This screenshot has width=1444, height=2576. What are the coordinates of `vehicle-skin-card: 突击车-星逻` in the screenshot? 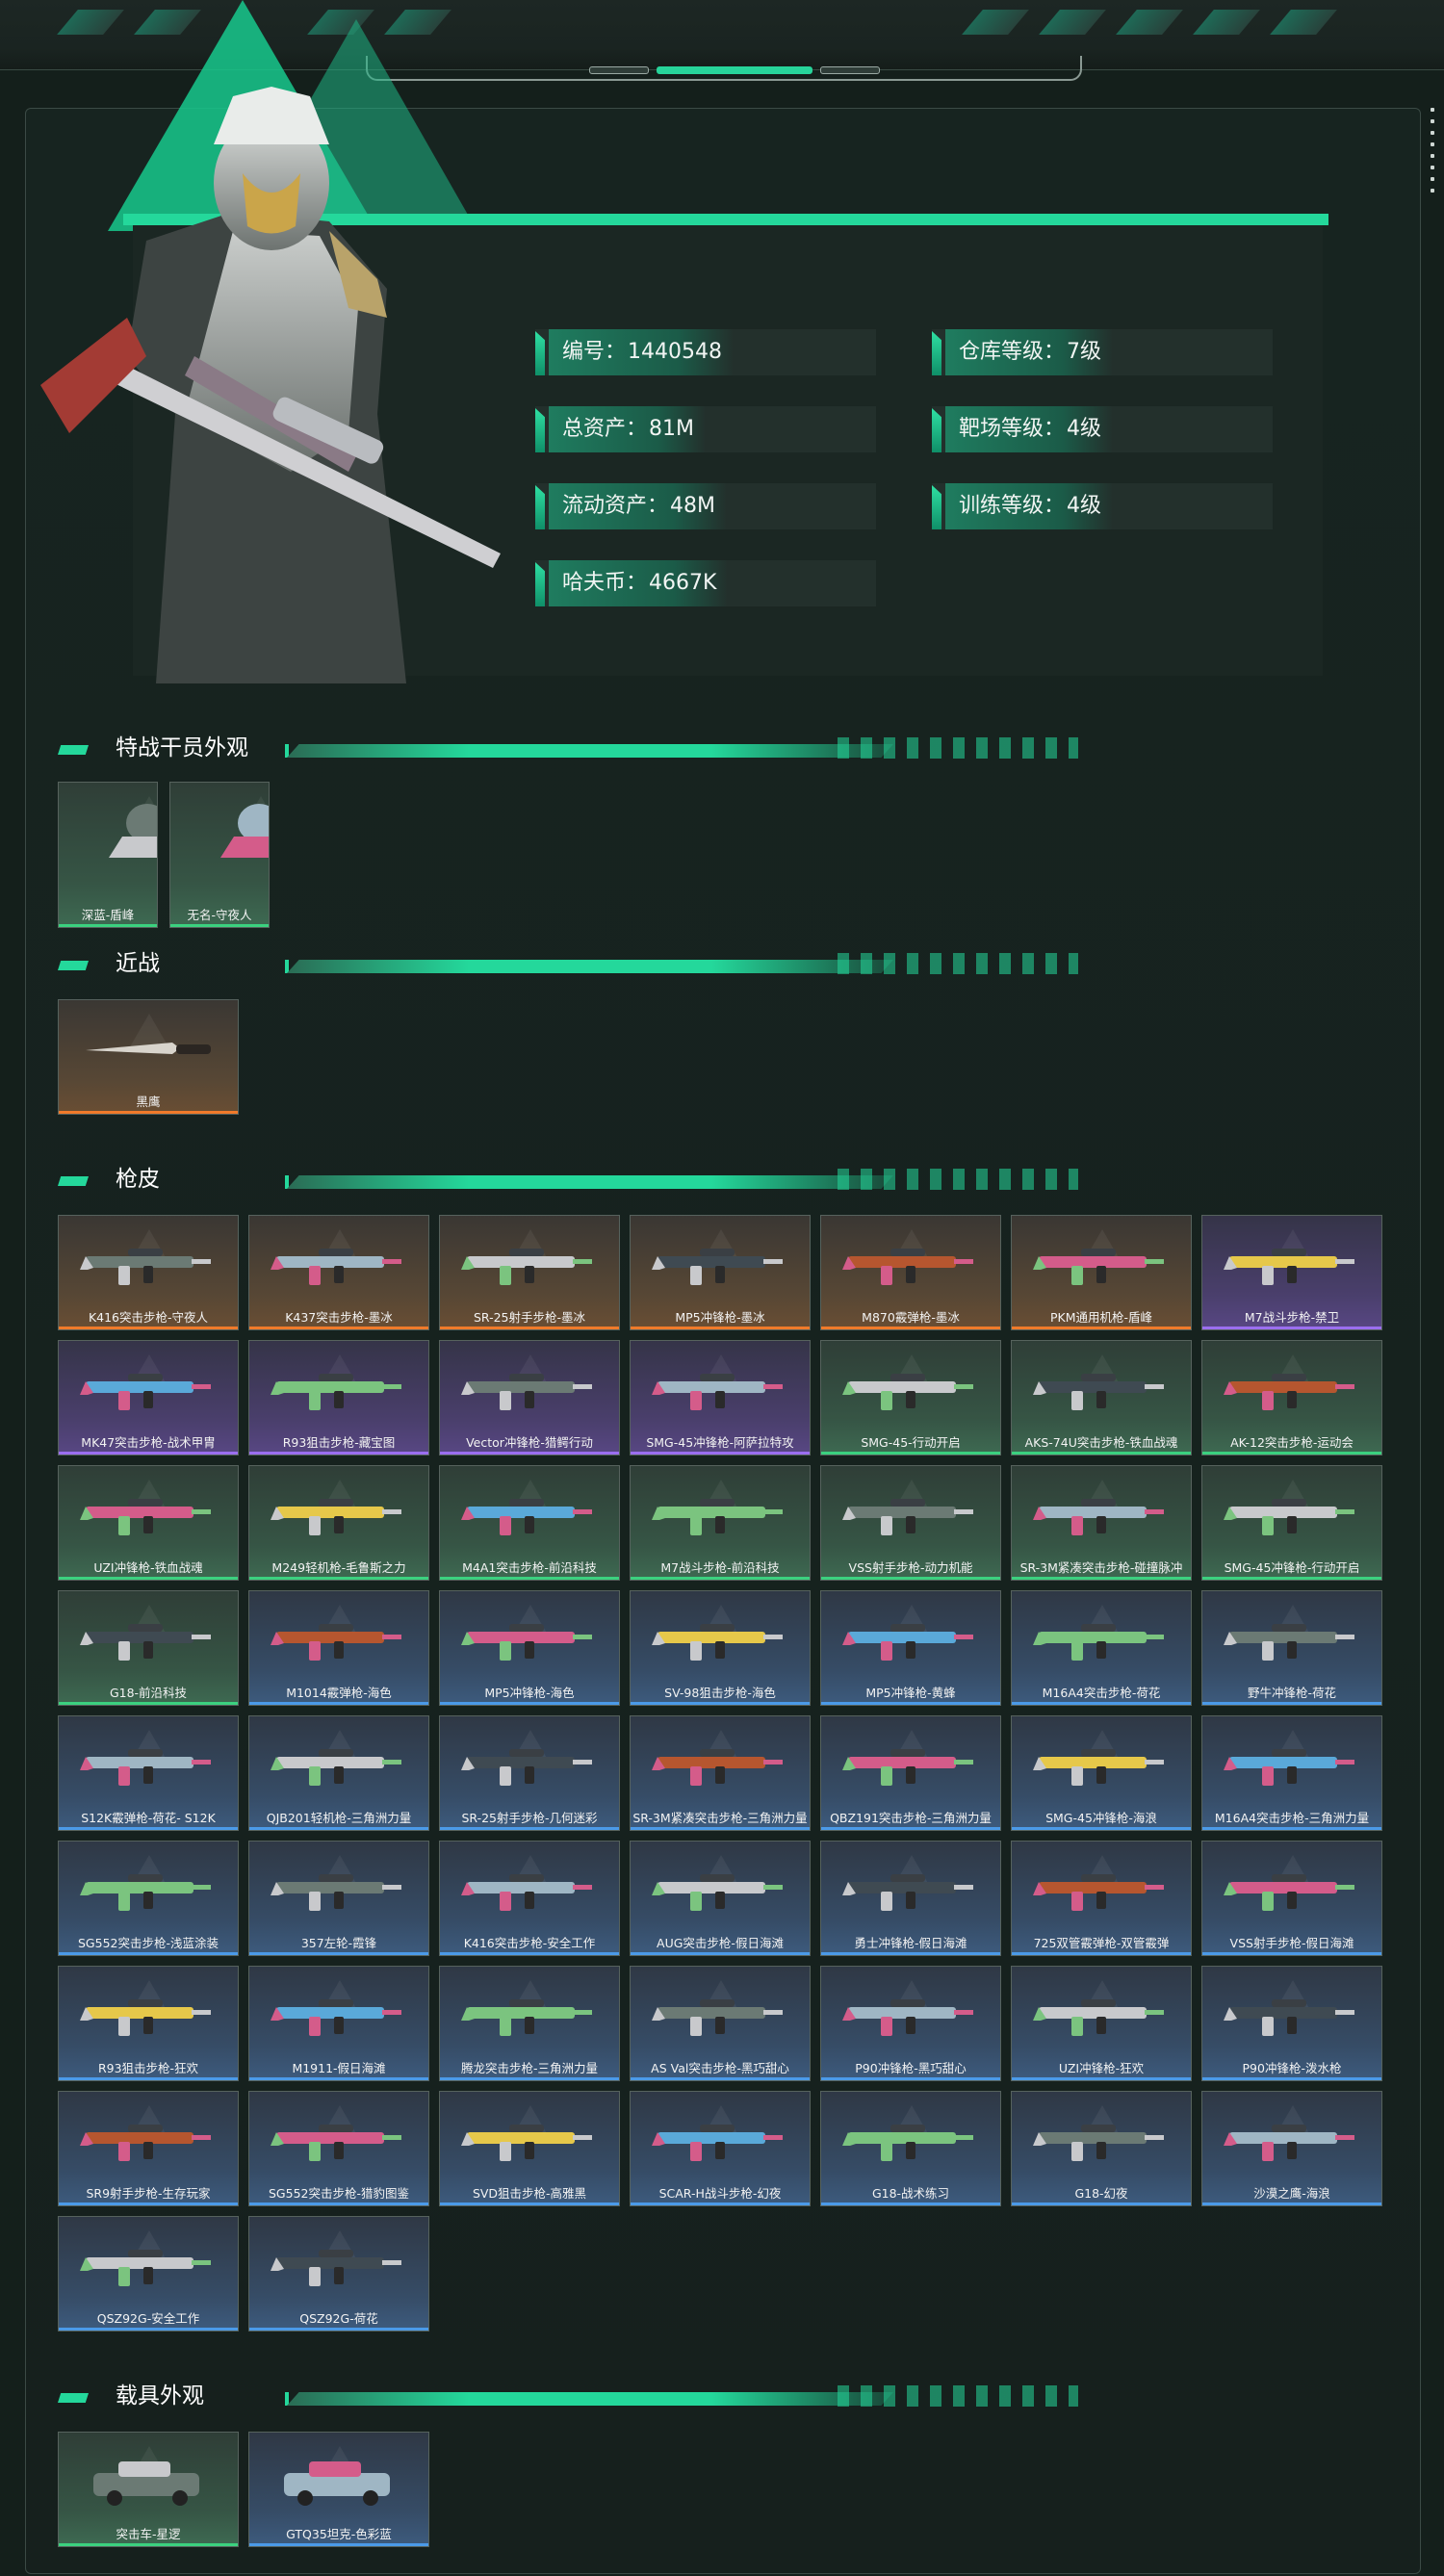 It's located at (148, 2490).